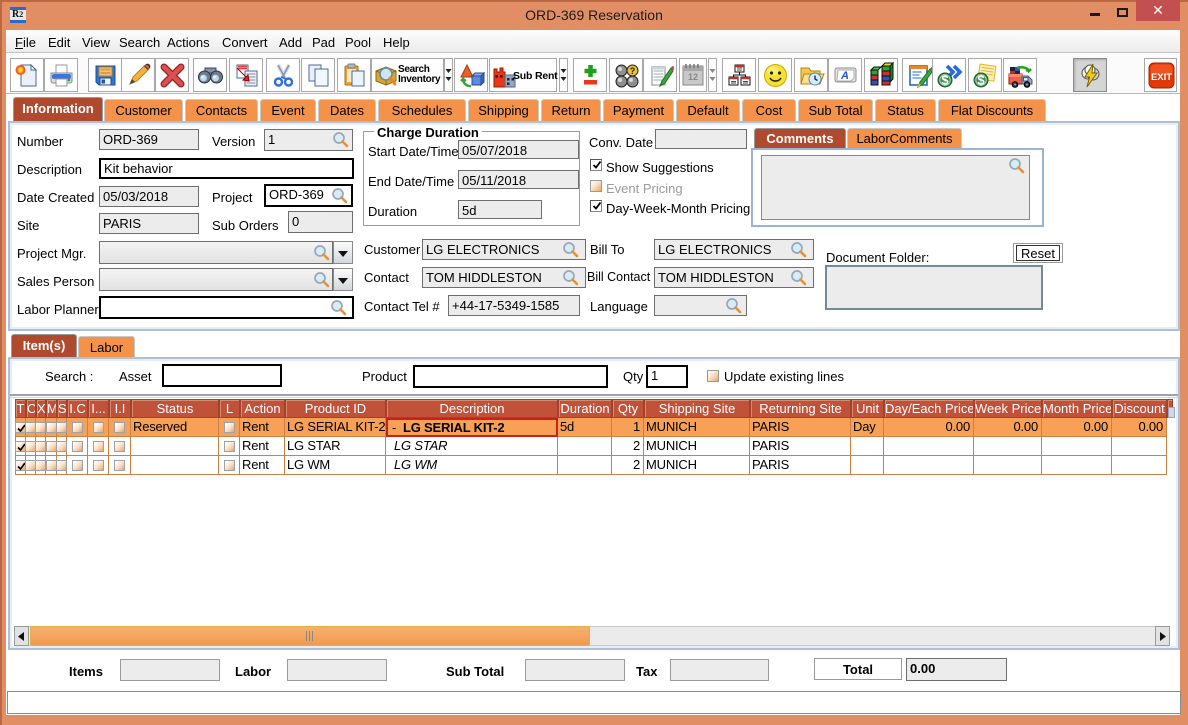 The image size is (1188, 725). Describe the element at coordinates (1161, 77) in the screenshot. I see `svg-text: EXIT` at that location.